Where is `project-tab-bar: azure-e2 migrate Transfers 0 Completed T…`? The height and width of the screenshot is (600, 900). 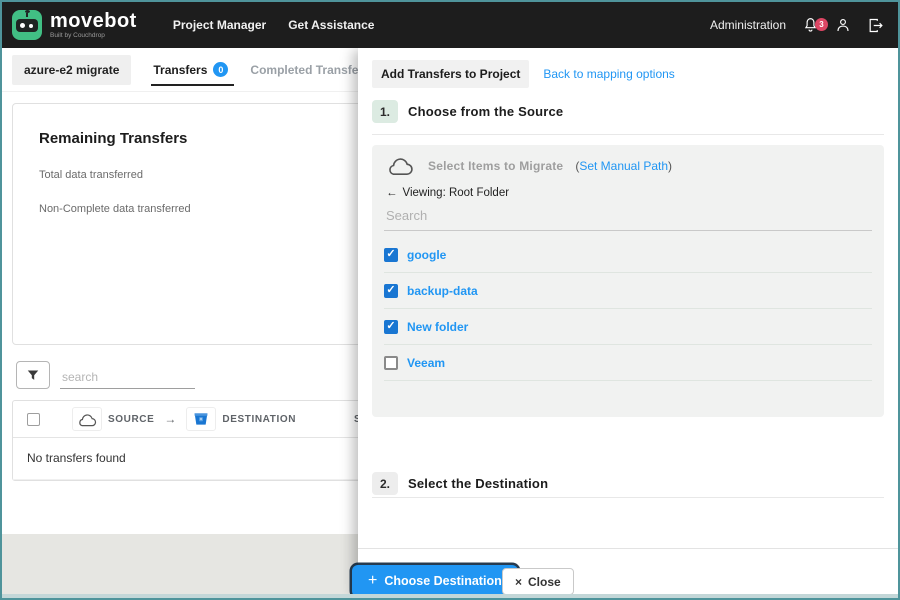
project-tab-bar: azure-e2 migrate Transfers 0 Completed T… is located at coordinates (236, 70).